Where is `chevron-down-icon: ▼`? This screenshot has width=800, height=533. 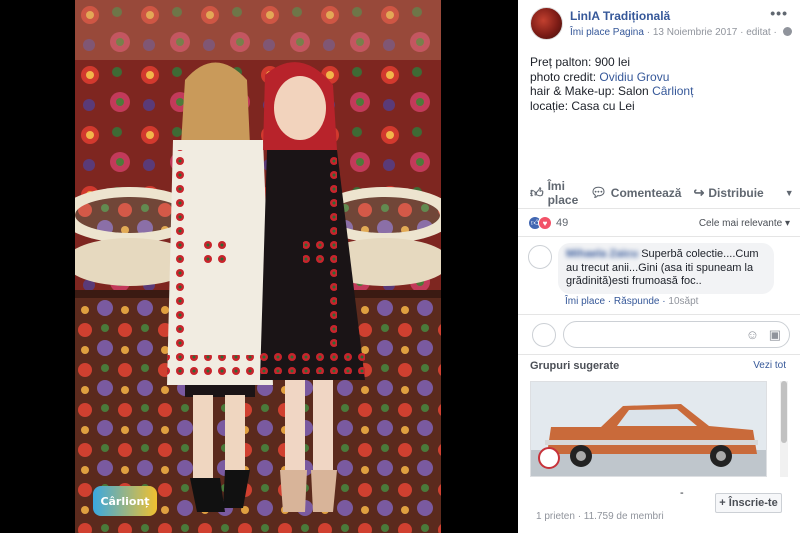
chevron-down-icon: ▼ is located at coordinates (789, 193).